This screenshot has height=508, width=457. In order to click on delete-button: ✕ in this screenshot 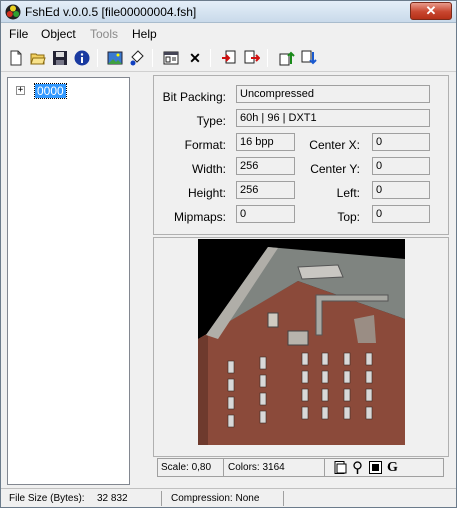, I will do `click(195, 58)`.